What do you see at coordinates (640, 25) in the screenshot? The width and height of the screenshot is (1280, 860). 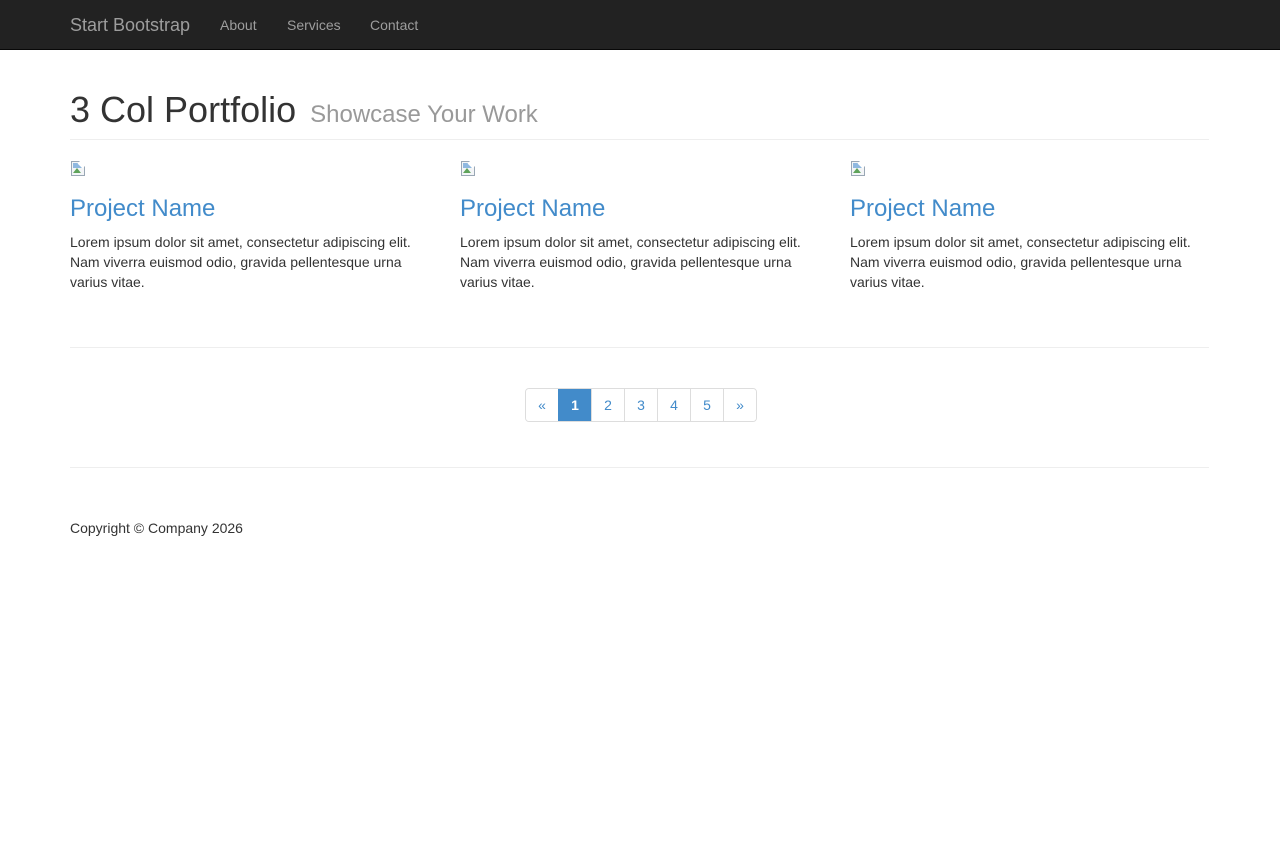 I see `top-navbar: Start Bootstrap About Services Contact` at bounding box center [640, 25].